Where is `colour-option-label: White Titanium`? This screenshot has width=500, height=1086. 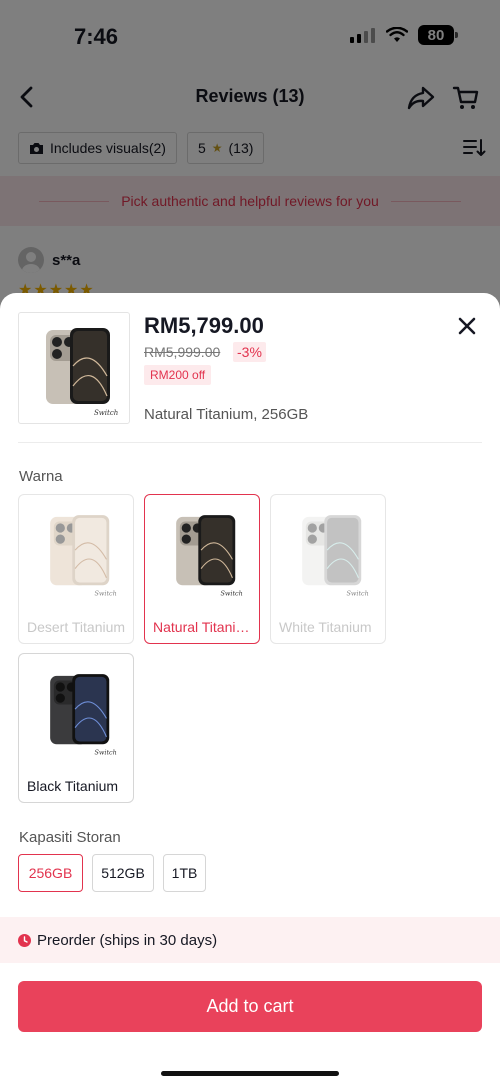 colour-option-label: White Titanium is located at coordinates (325, 627).